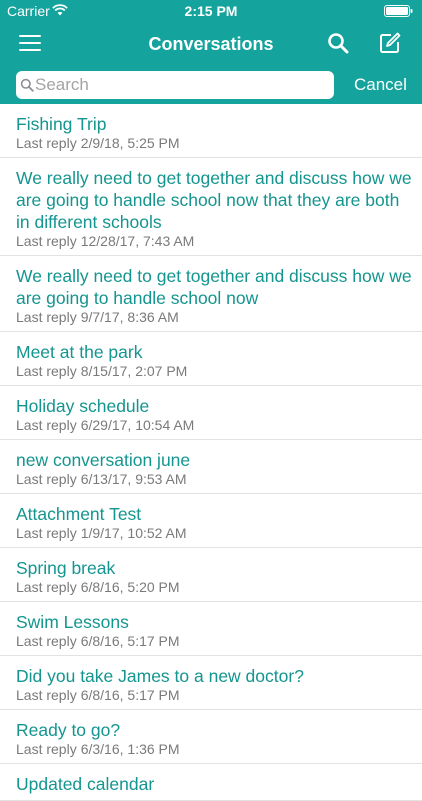 The image size is (422, 801). Describe the element at coordinates (180, 85) in the screenshot. I see `search-input` at that location.